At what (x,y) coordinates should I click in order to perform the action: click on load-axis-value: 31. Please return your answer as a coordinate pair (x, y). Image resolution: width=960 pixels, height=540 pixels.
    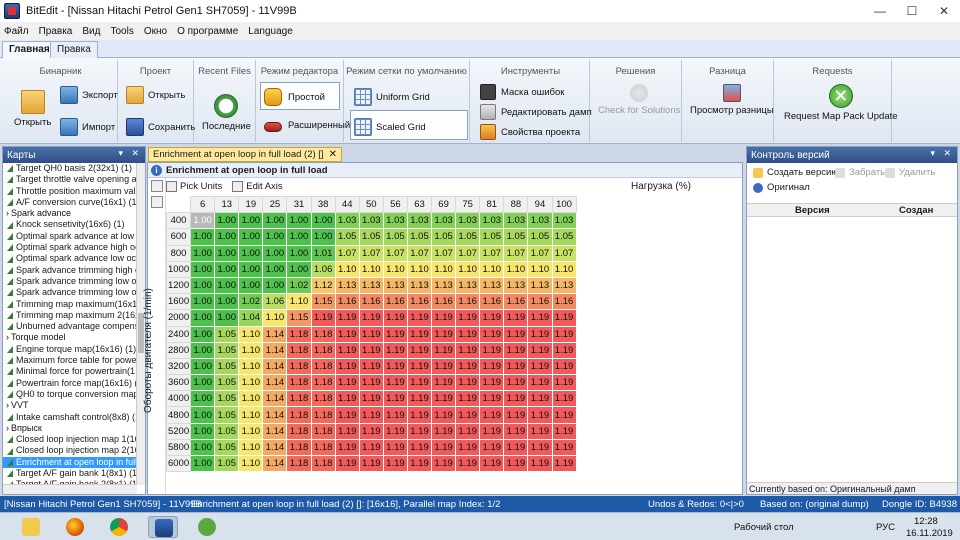
    Looking at the image, I should click on (299, 204).